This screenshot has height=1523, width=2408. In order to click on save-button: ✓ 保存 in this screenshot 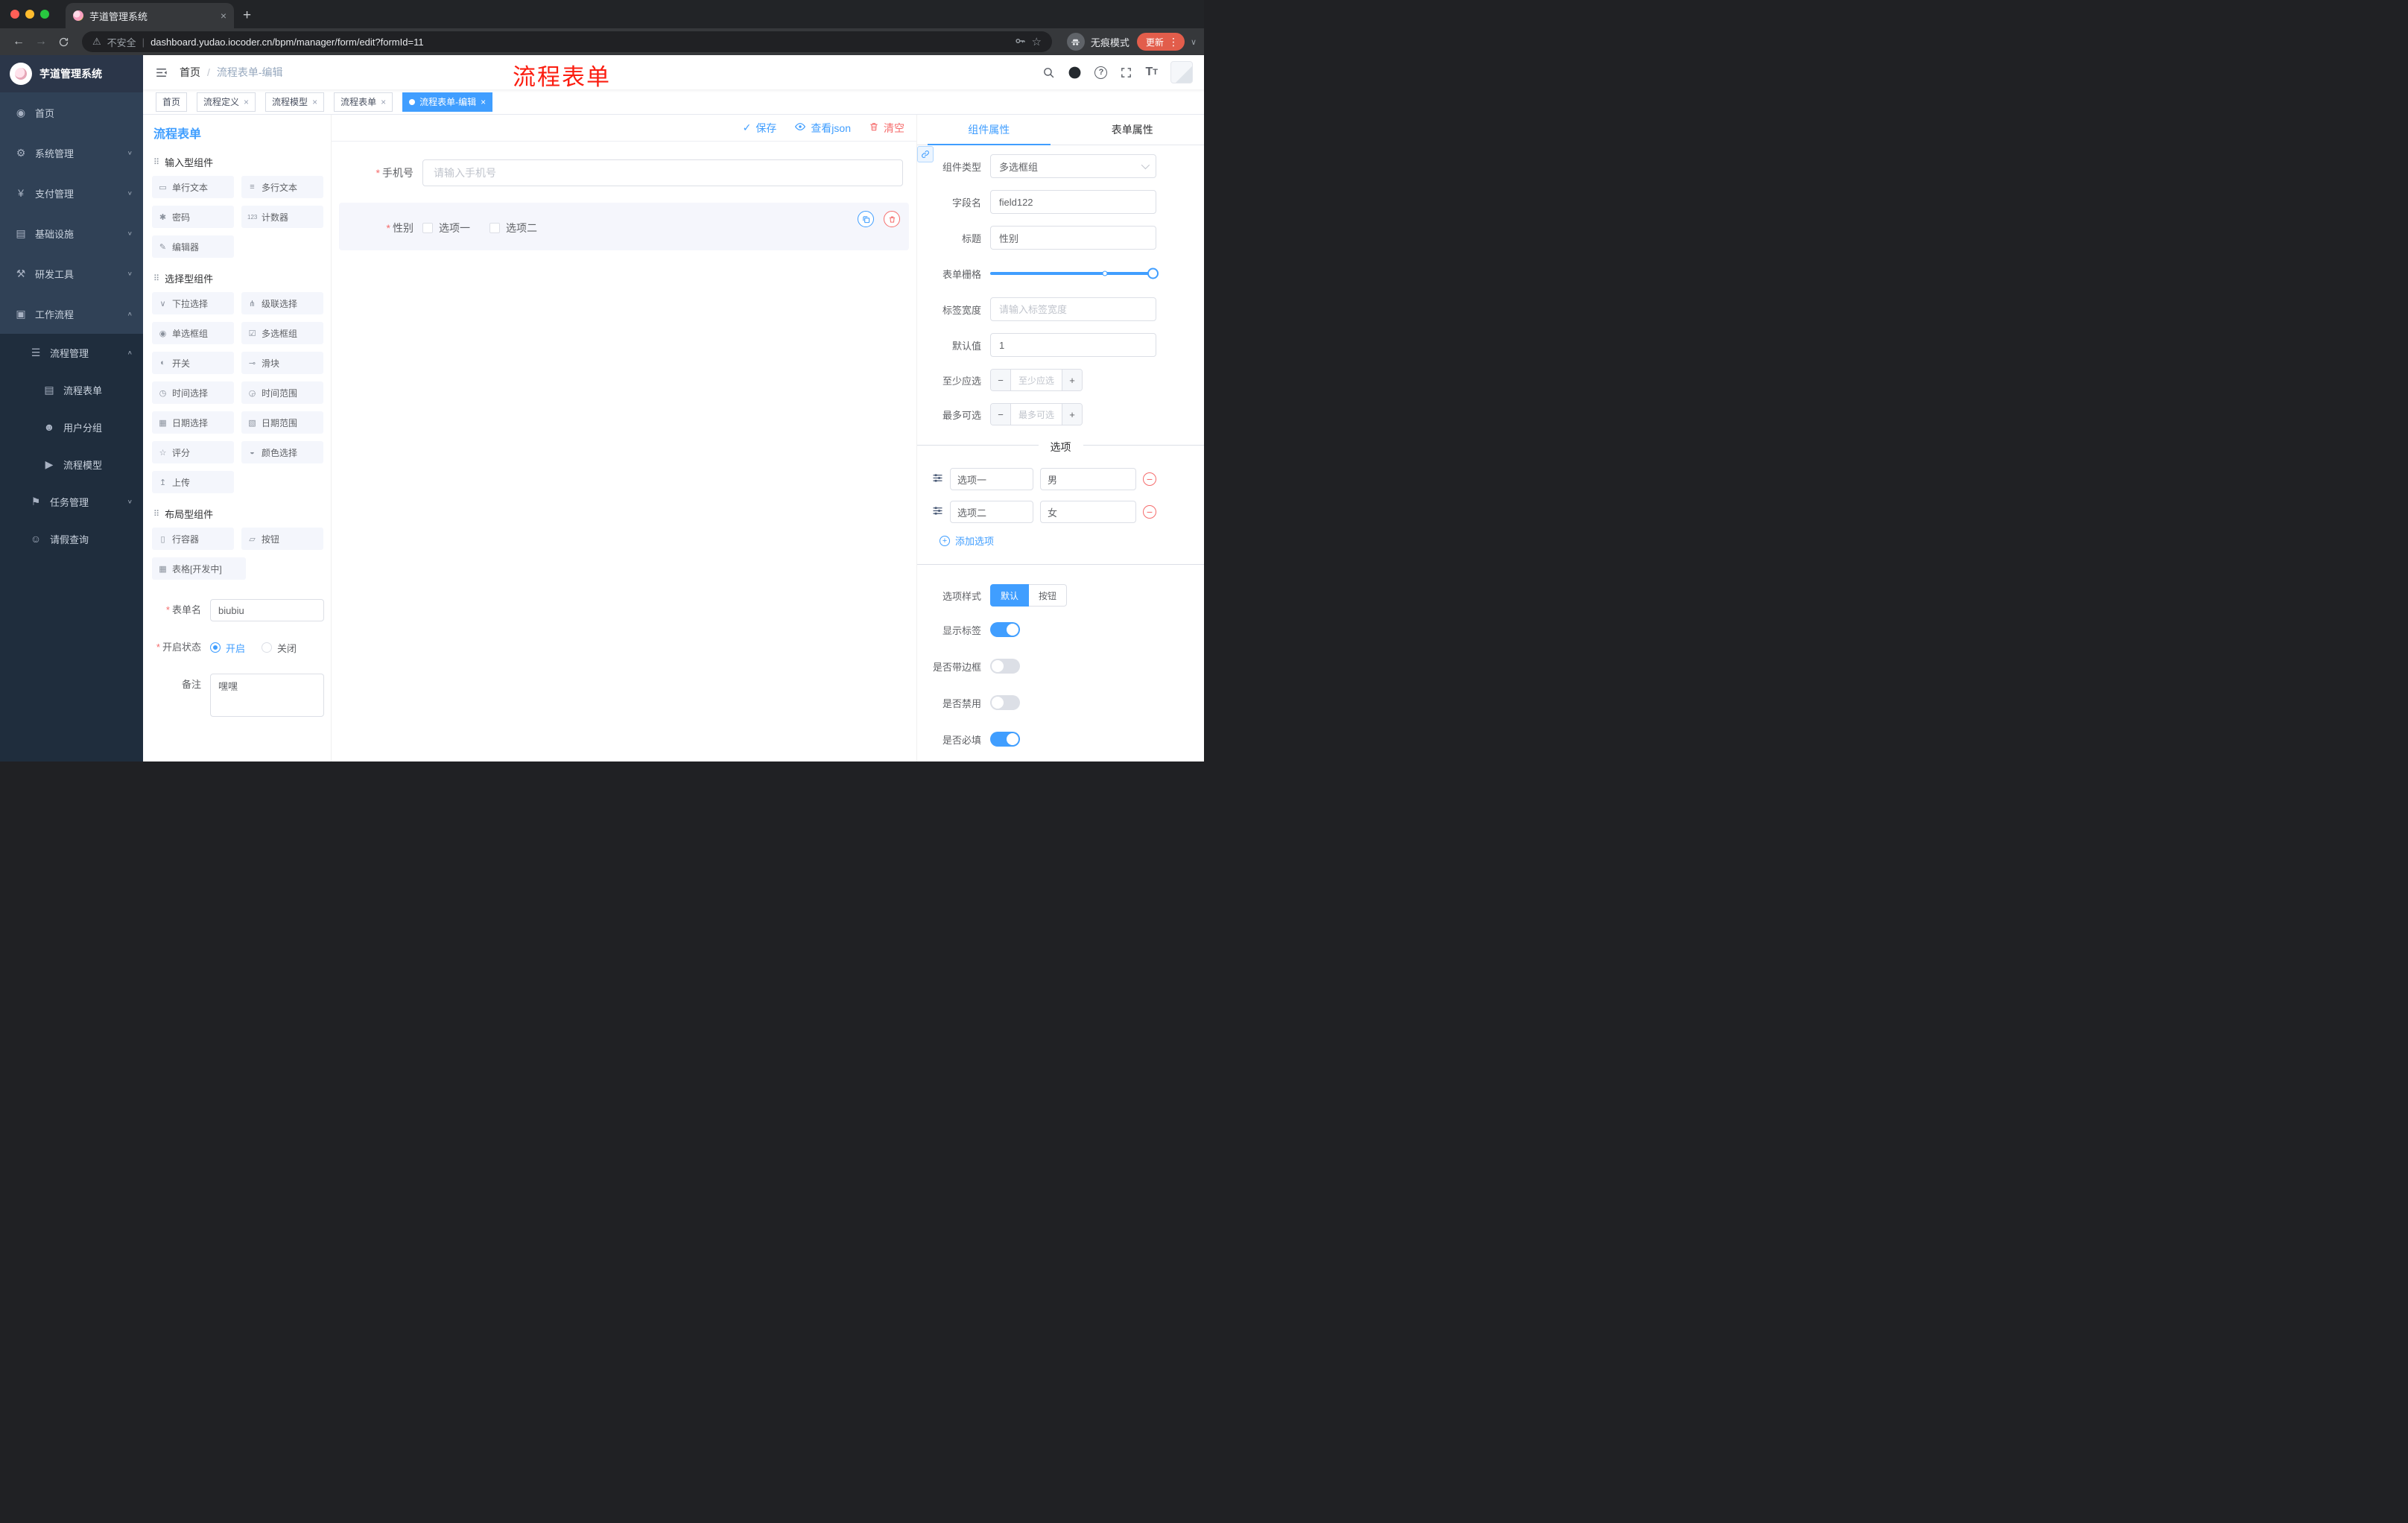, I will do `click(760, 128)`.